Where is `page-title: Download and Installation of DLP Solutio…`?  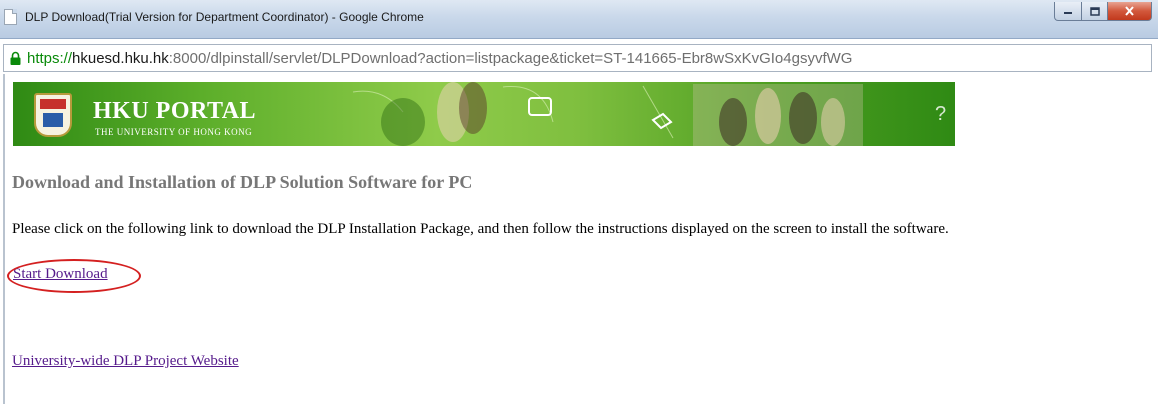
page-title: Download and Installation of DLP Solutio… is located at coordinates (242, 182).